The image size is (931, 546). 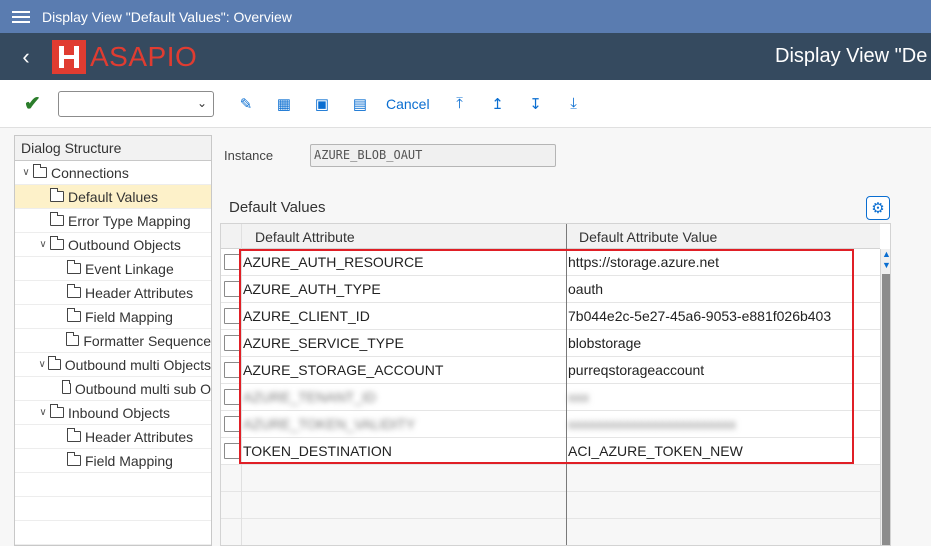 I want to click on scroll-updown-icon: ▲ ▼, so click(x=885, y=261).